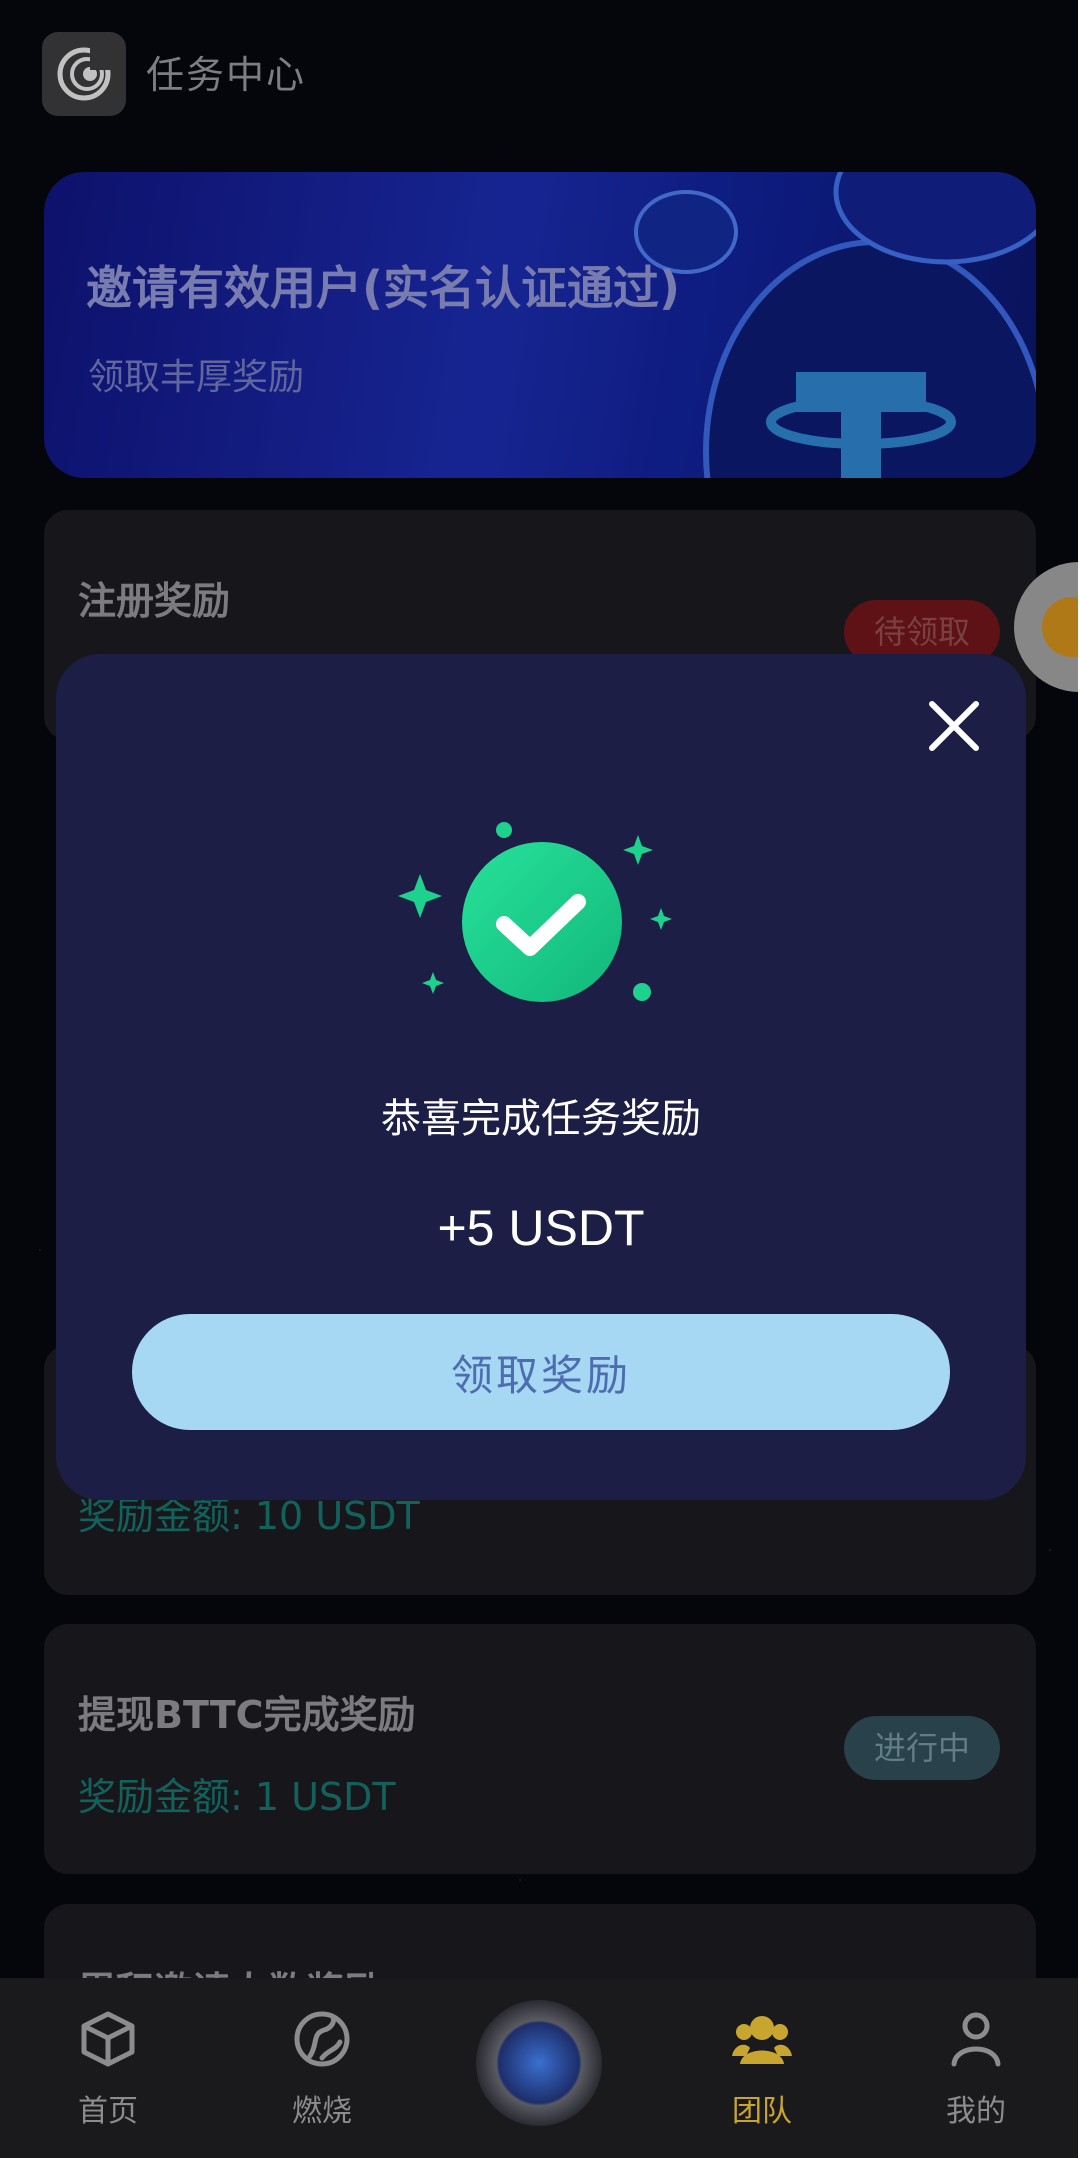 The image size is (1080, 2158). I want to click on nav-label: 我的, so click(976, 2111).